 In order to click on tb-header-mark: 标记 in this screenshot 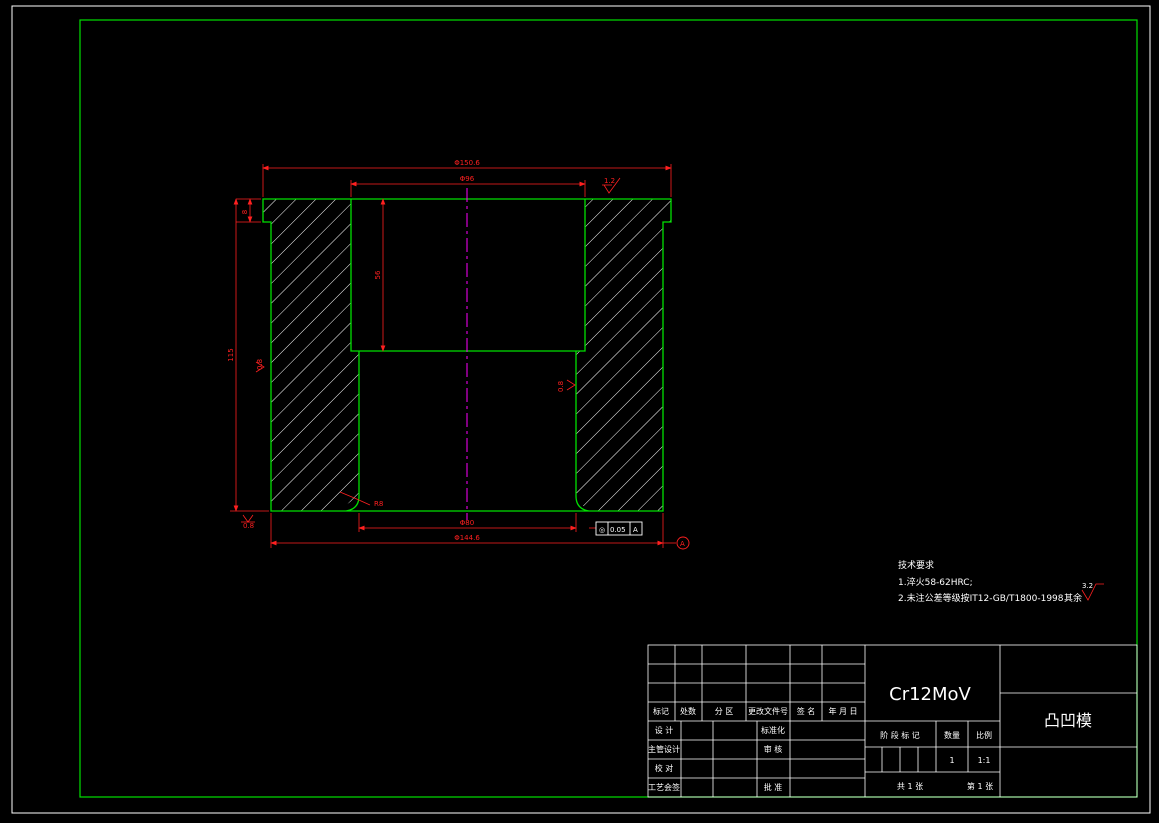, I will do `click(661, 711)`.